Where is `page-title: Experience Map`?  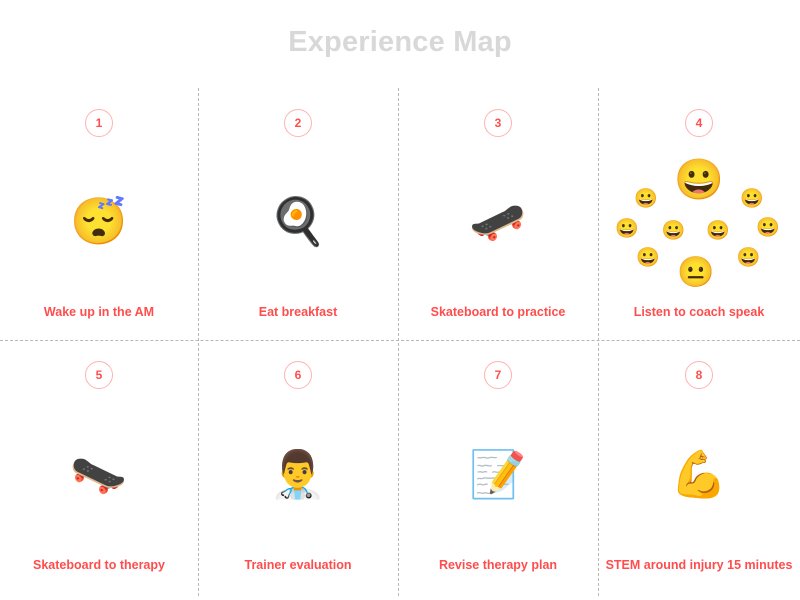
page-title: Experience Map is located at coordinates (400, 42).